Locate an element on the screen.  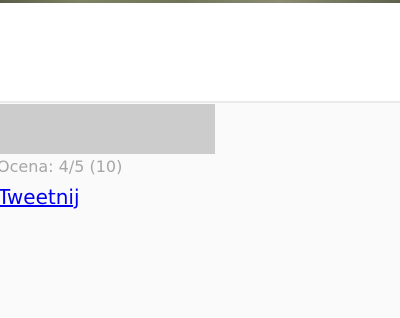
placeholder-block is located at coordinates (107, 129).